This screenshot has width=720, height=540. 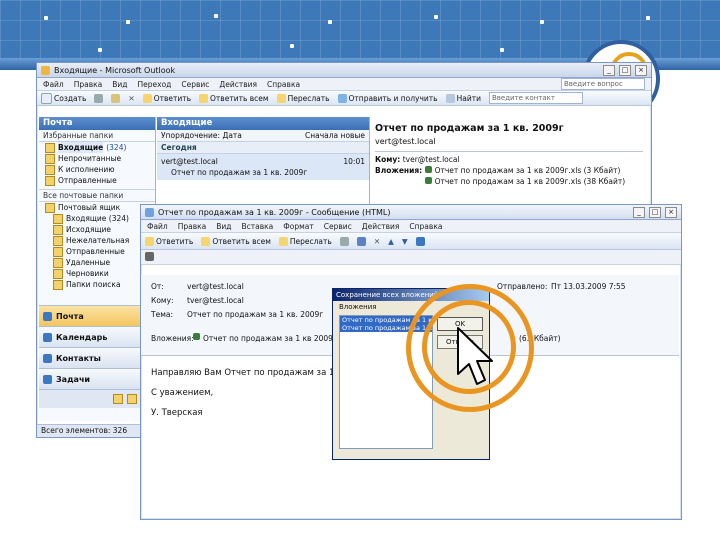 What do you see at coordinates (97, 262) in the screenshot?
I see `folder-deleted: Удаленные` at bounding box center [97, 262].